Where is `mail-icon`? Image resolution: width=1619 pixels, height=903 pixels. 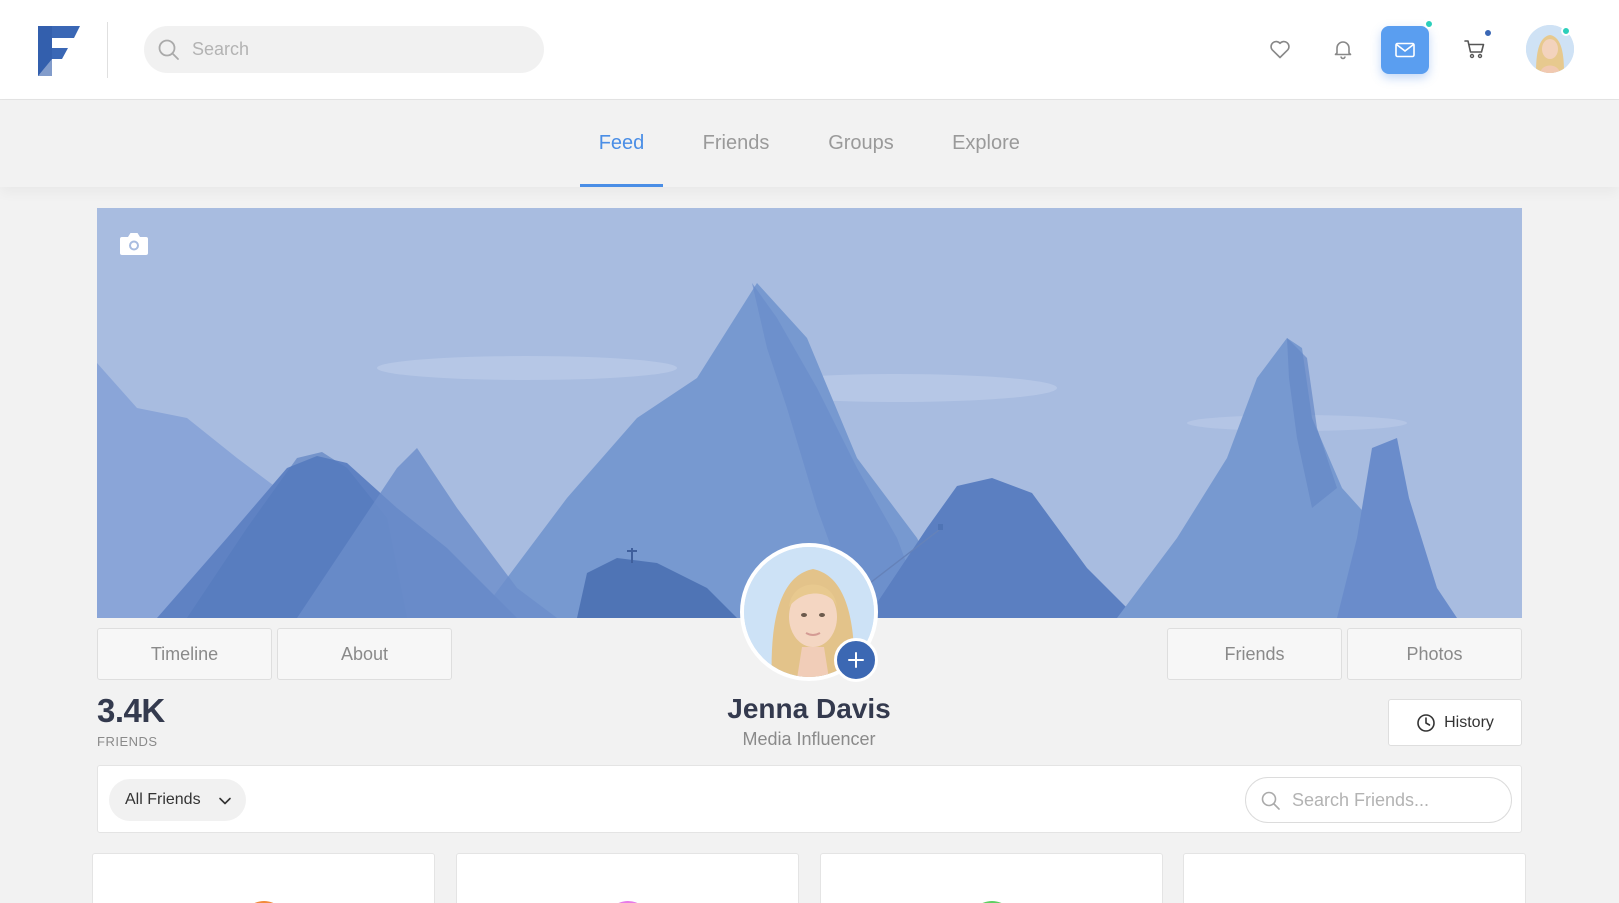 mail-icon is located at coordinates (1405, 50).